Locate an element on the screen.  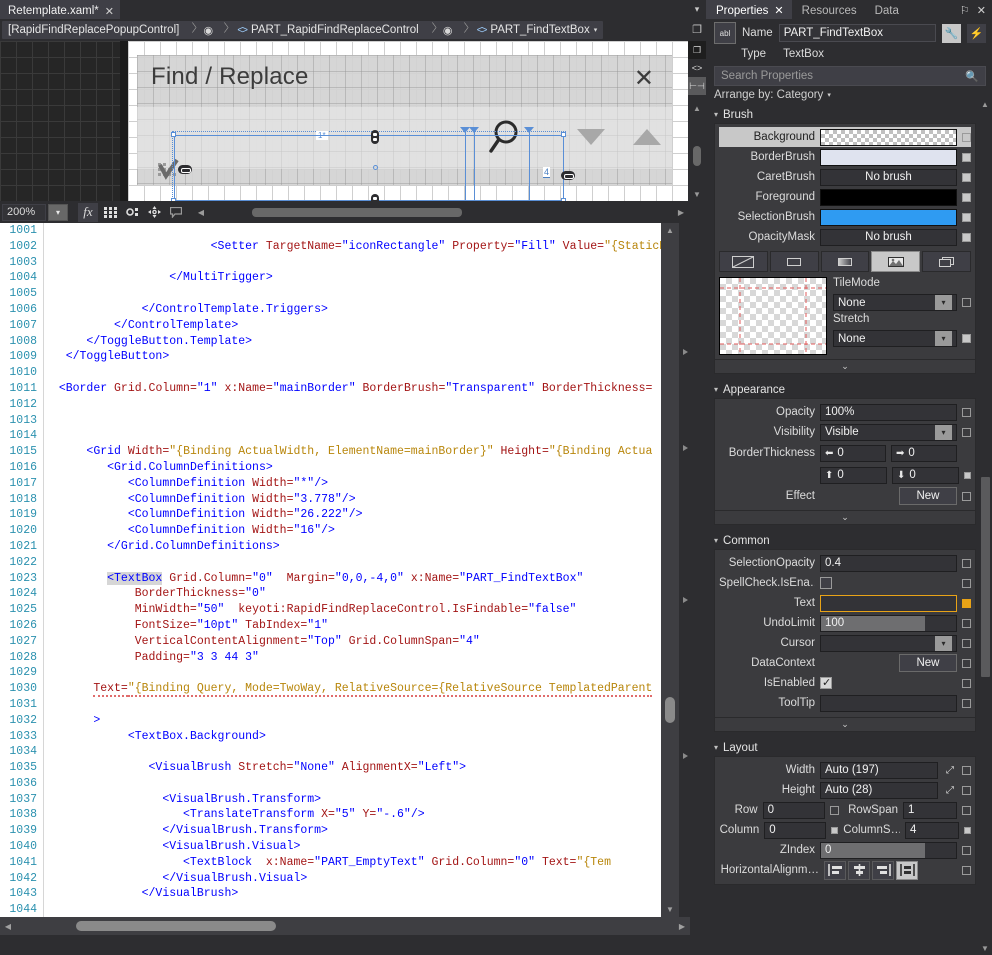
scroll-track is located at coordinates (345, 926).